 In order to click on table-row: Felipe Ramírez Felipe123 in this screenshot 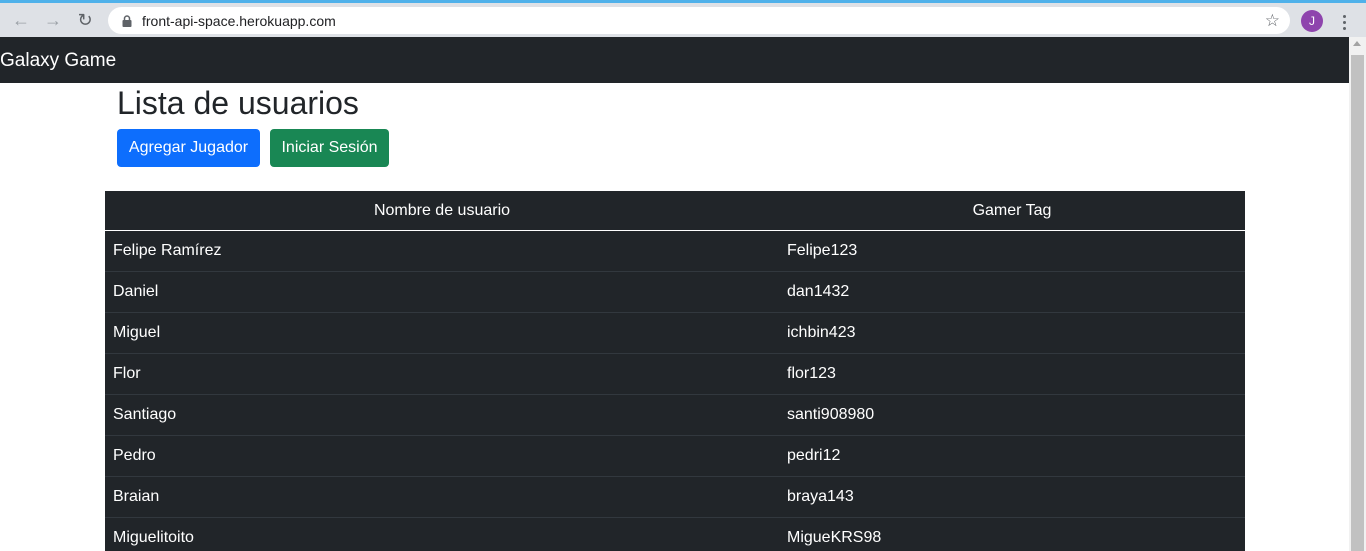, I will do `click(675, 251)`.